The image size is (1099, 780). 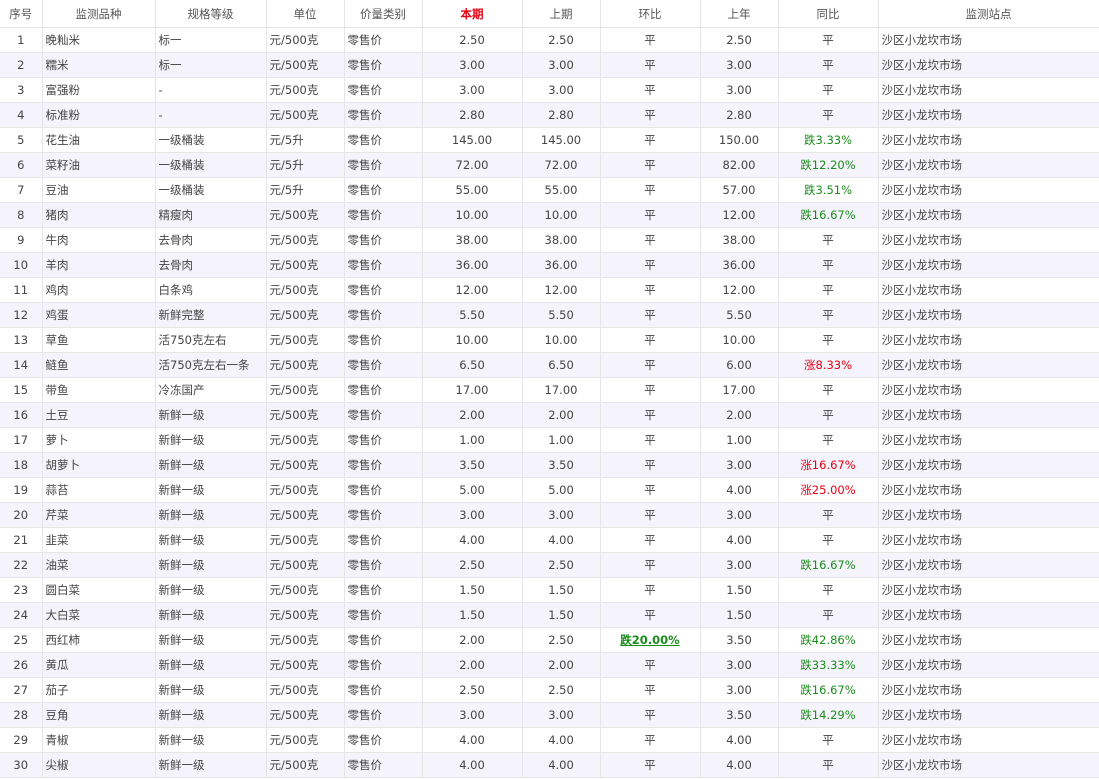 What do you see at coordinates (21, 265) in the screenshot?
I see `cell-index: 10` at bounding box center [21, 265].